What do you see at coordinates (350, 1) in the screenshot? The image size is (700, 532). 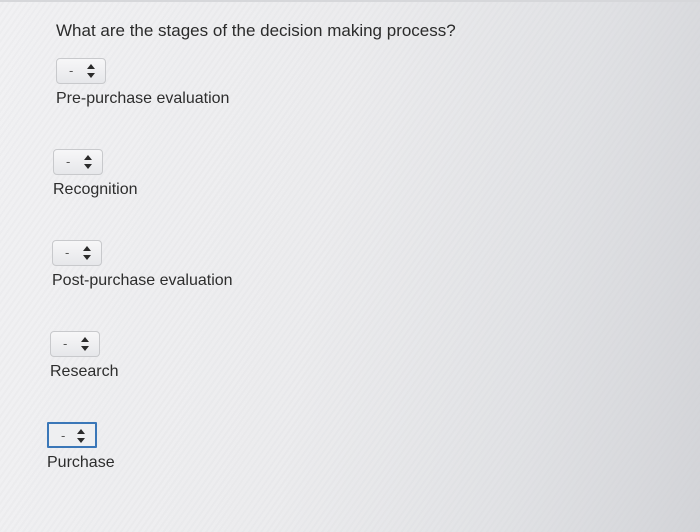 I see `top-divider` at bounding box center [350, 1].